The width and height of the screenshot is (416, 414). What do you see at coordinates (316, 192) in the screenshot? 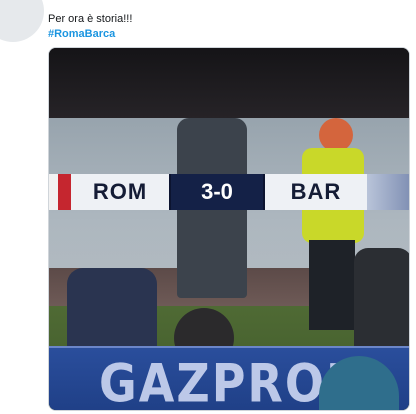
I see `away-team-label: BAR` at bounding box center [316, 192].